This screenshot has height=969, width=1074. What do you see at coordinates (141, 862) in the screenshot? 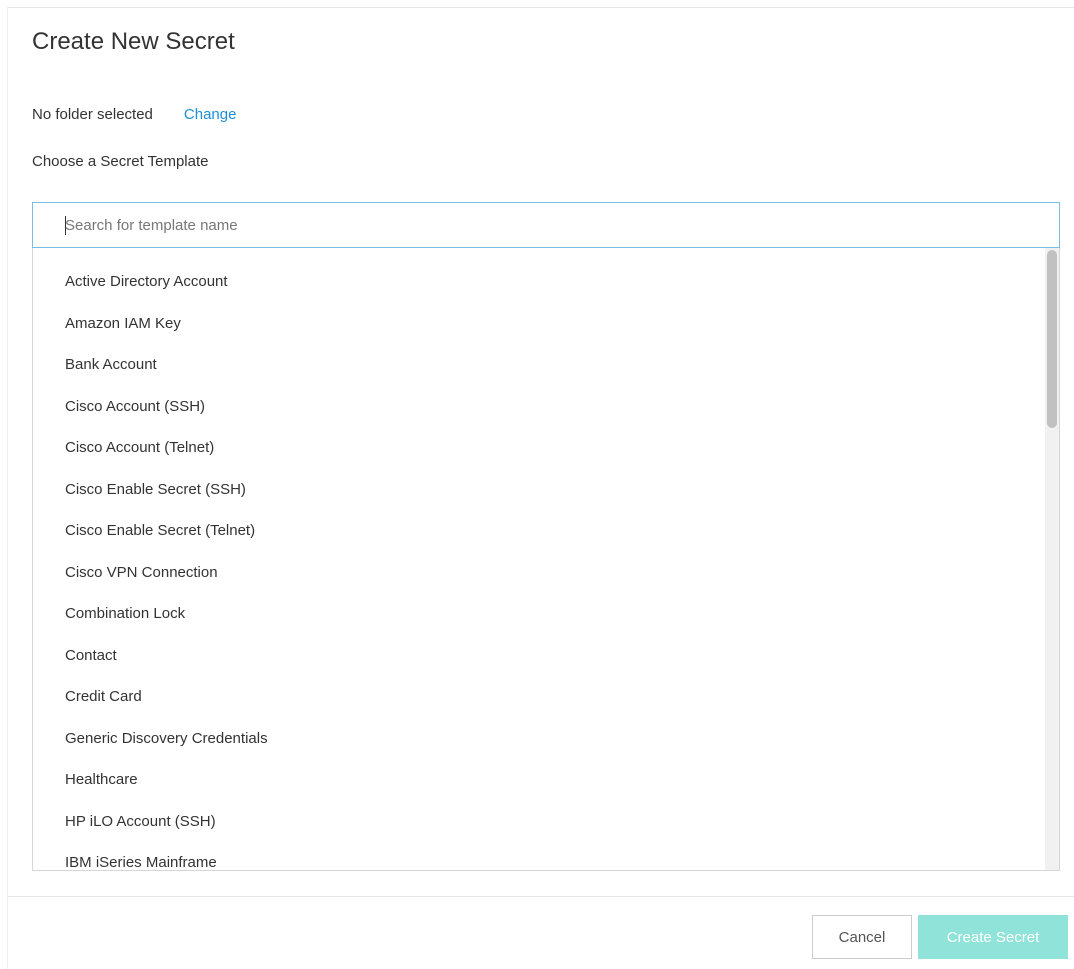
I see `template-item-ibm-iseries-mainframe: IBM iSeries Mainframe` at bounding box center [141, 862].